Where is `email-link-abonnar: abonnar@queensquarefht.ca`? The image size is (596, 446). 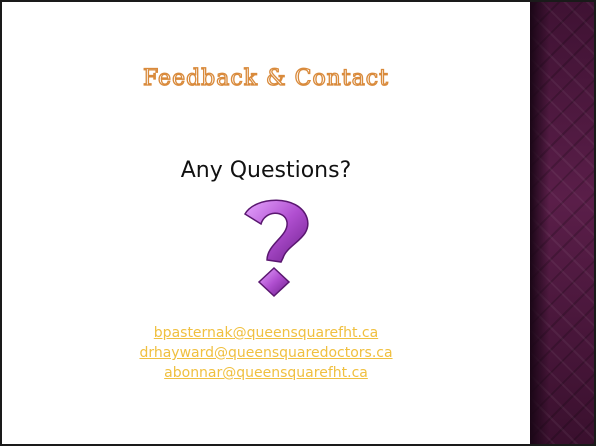 email-link-abonnar: abonnar@queensquarefht.ca is located at coordinates (266, 373).